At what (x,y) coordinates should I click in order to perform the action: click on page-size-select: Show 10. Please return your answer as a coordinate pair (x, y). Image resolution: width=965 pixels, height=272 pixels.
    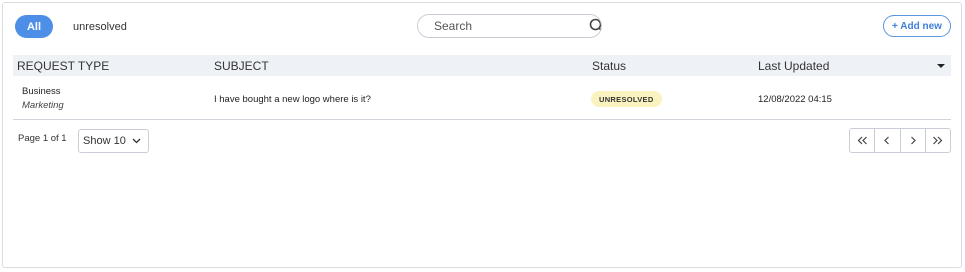
    Looking at the image, I should click on (113, 141).